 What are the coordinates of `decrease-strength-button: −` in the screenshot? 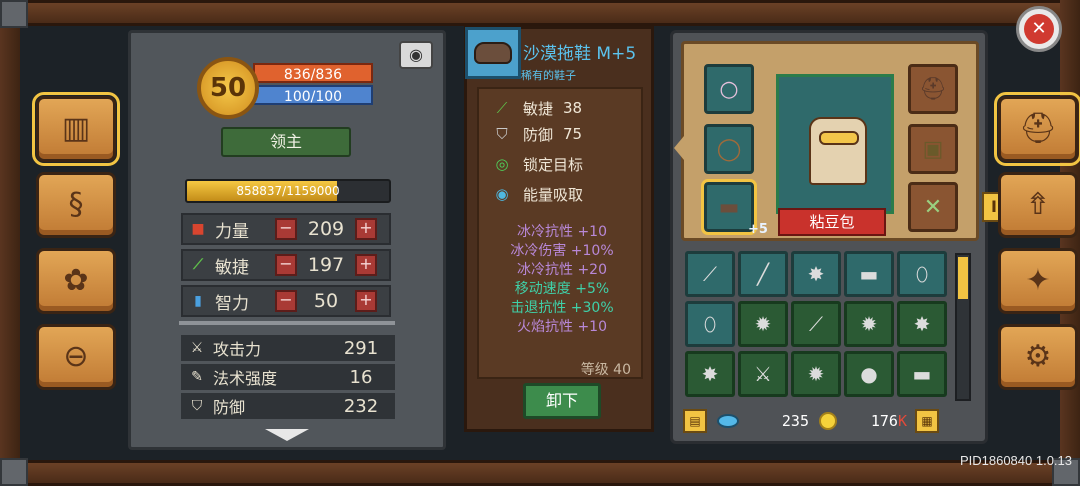 It's located at (286, 229).